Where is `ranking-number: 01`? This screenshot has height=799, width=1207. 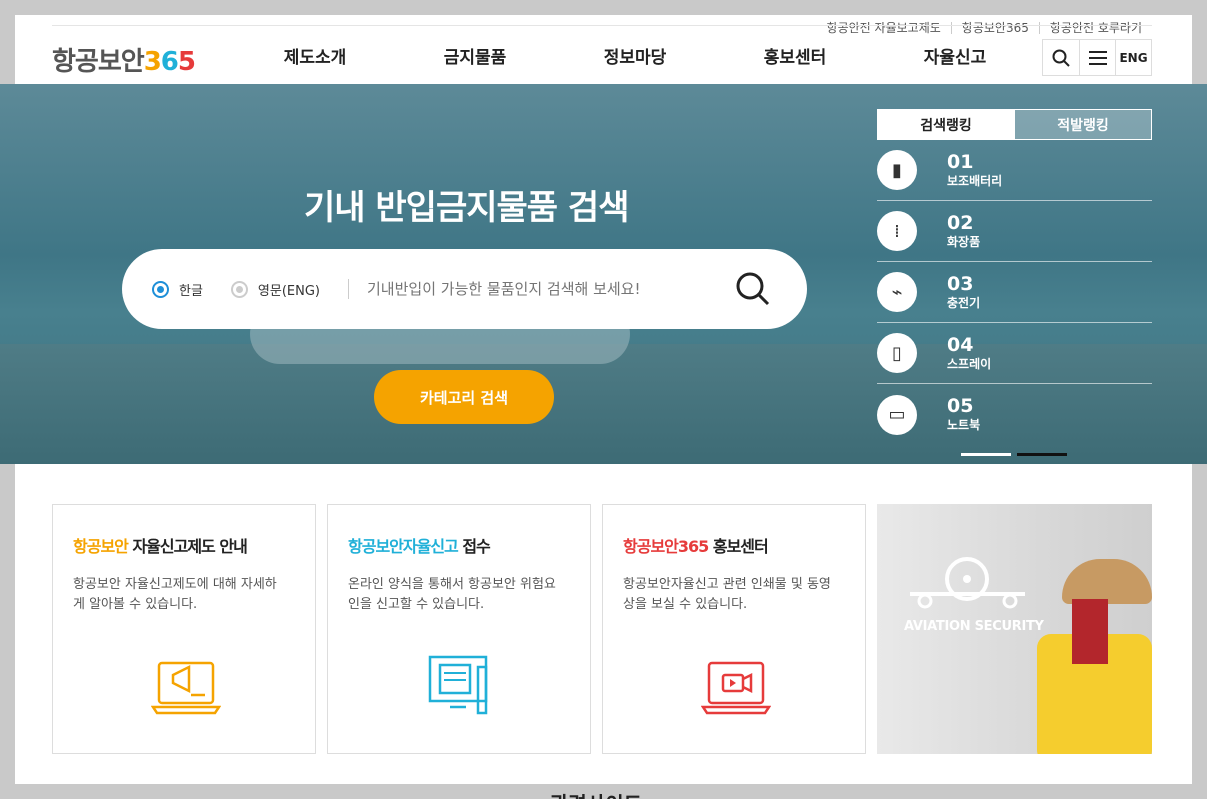 ranking-number: 01 is located at coordinates (960, 161).